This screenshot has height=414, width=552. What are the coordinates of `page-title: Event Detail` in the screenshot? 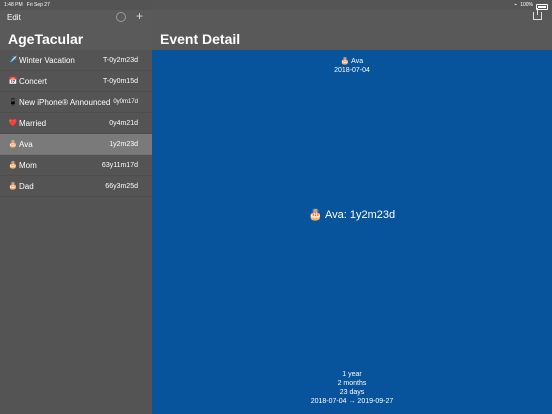 It's located at (200, 39).